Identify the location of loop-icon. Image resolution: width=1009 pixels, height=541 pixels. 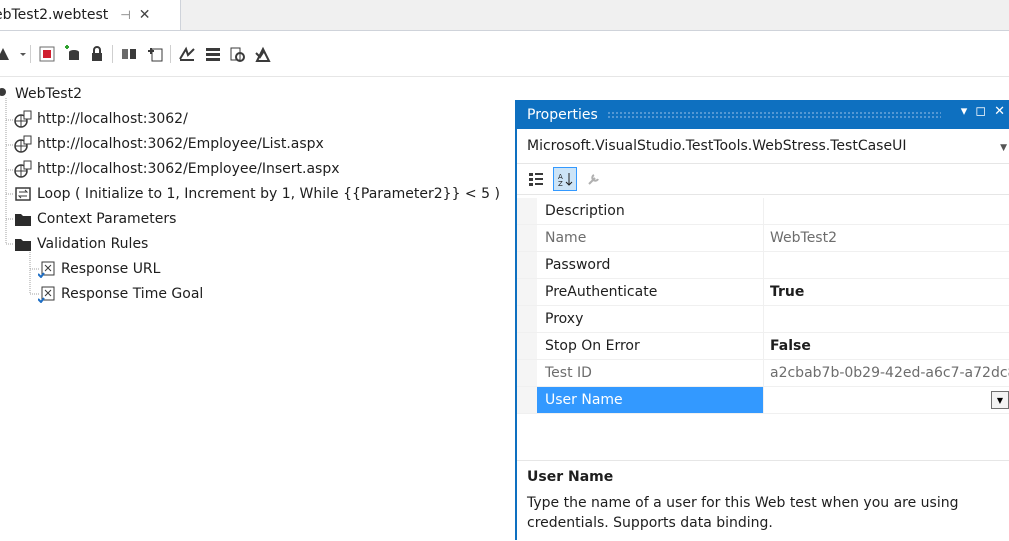
(23, 194).